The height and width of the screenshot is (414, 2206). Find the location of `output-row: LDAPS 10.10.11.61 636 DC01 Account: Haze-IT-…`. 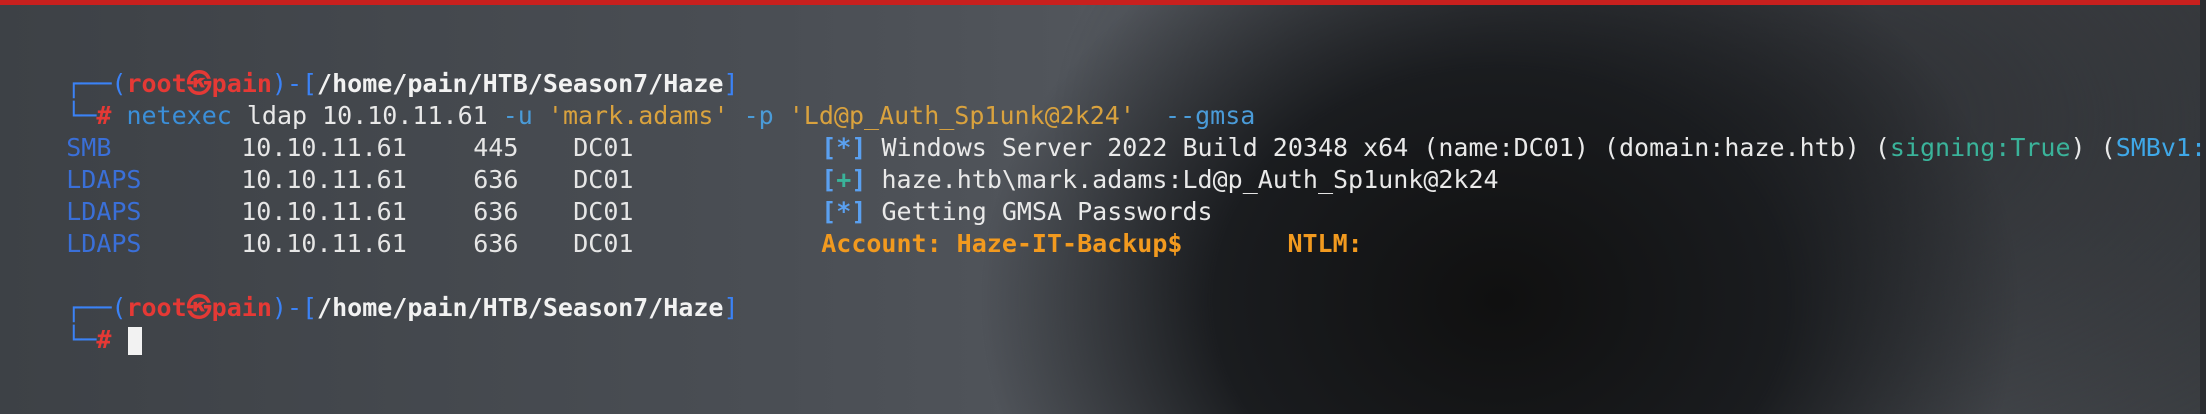

output-row: LDAPS 10.10.11.61 636 DC01 Account: Haze-IT-… is located at coordinates (1096, 227).